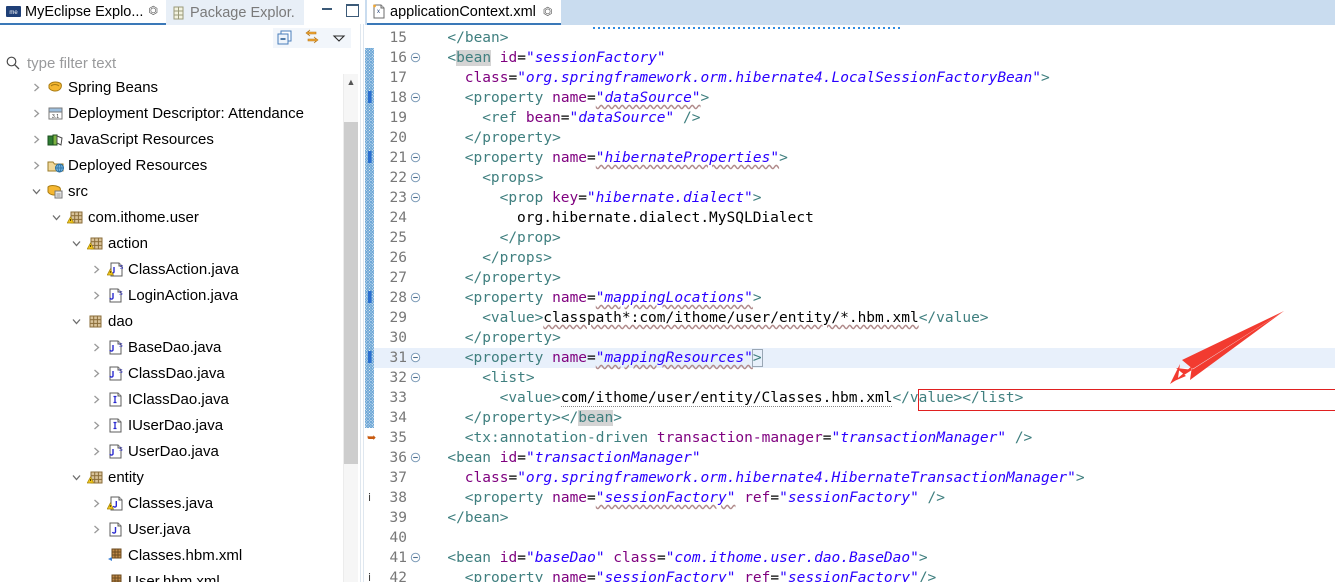 This screenshot has height=582, width=1335. Describe the element at coordinates (850, 218) in the screenshot. I see `code-line: 24 org.hibernate.dialect.MySQLDialect` at that location.